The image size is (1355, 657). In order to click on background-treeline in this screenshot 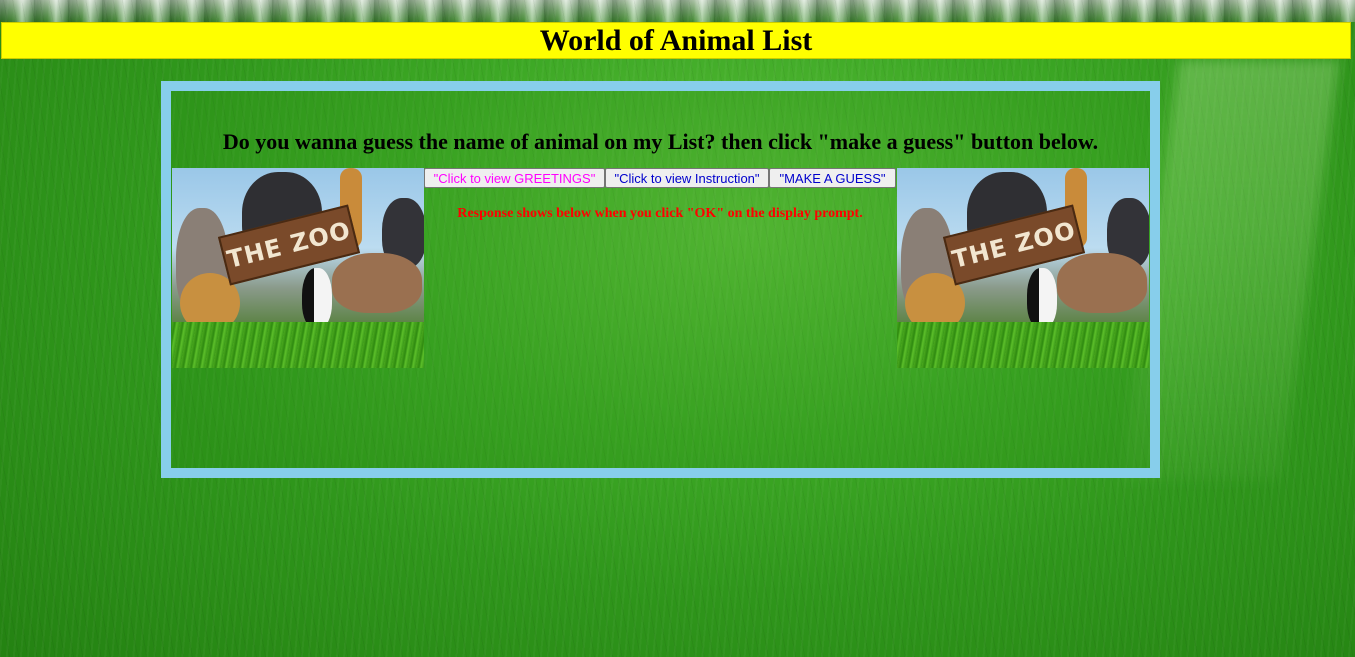, I will do `click(677, 11)`.